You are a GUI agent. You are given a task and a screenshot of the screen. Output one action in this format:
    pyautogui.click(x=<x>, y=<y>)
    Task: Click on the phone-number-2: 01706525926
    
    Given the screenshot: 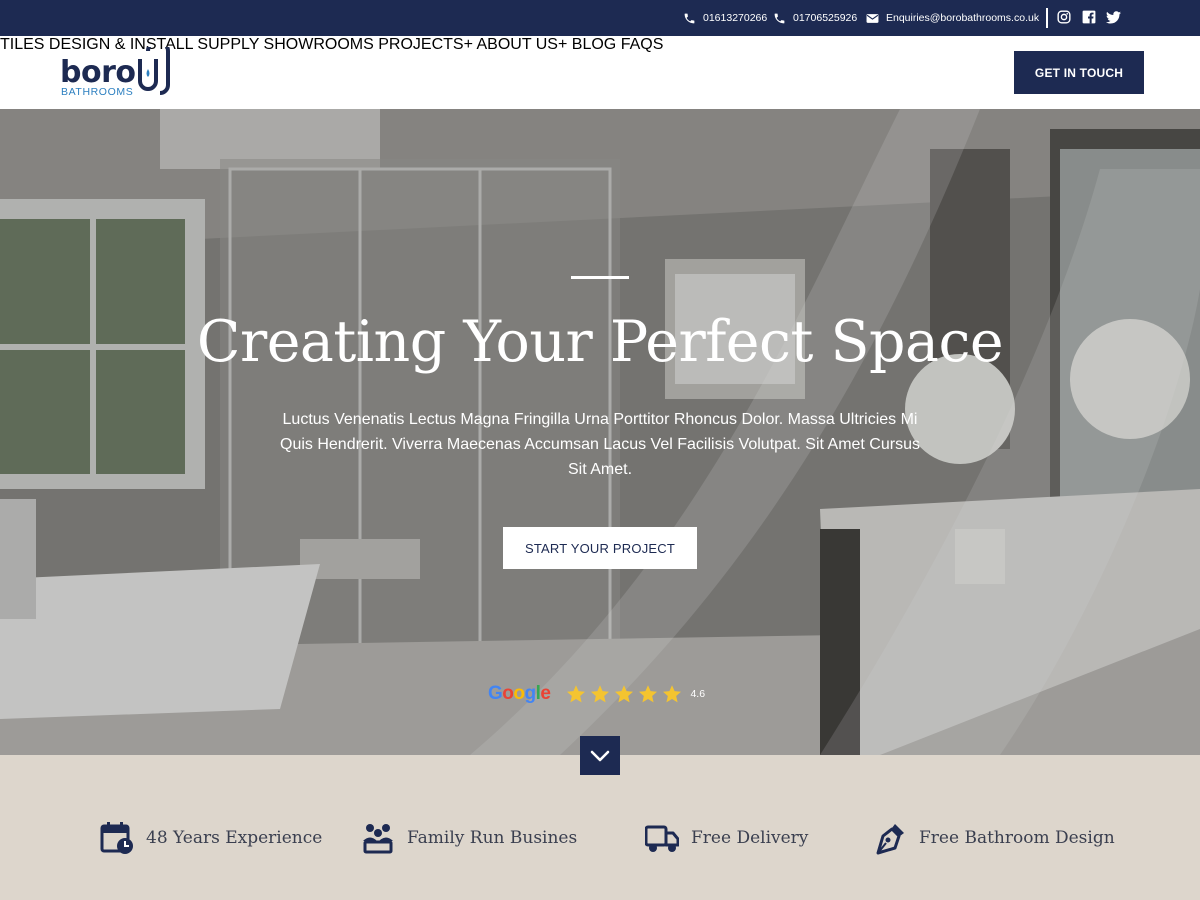 What is the action you would take?
    pyautogui.click(x=825, y=18)
    